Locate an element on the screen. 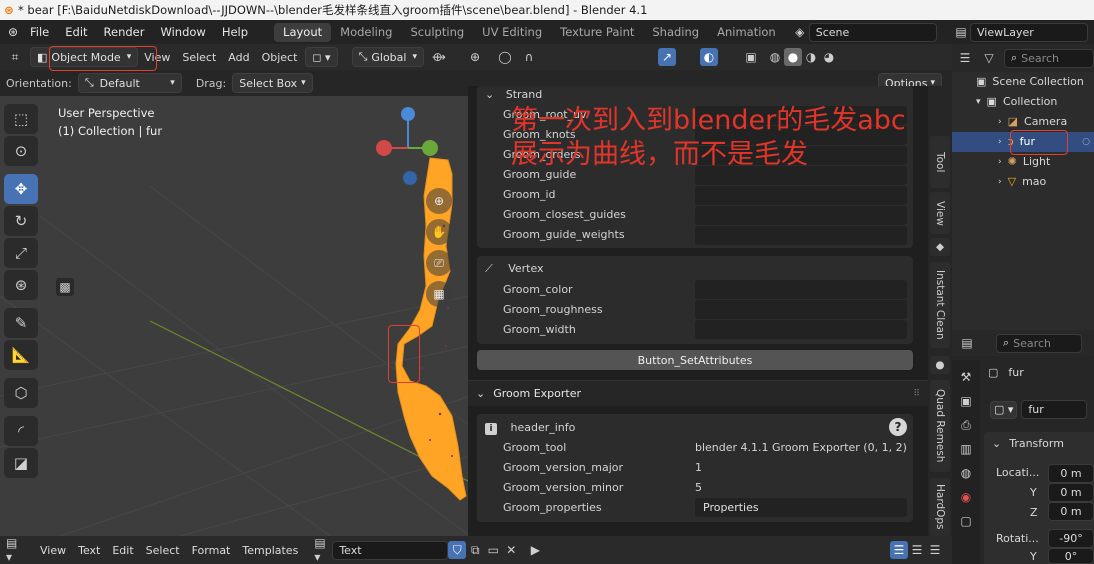 The image size is (1094, 564). set-attributes-button: Button_SetAttributes is located at coordinates (695, 360).